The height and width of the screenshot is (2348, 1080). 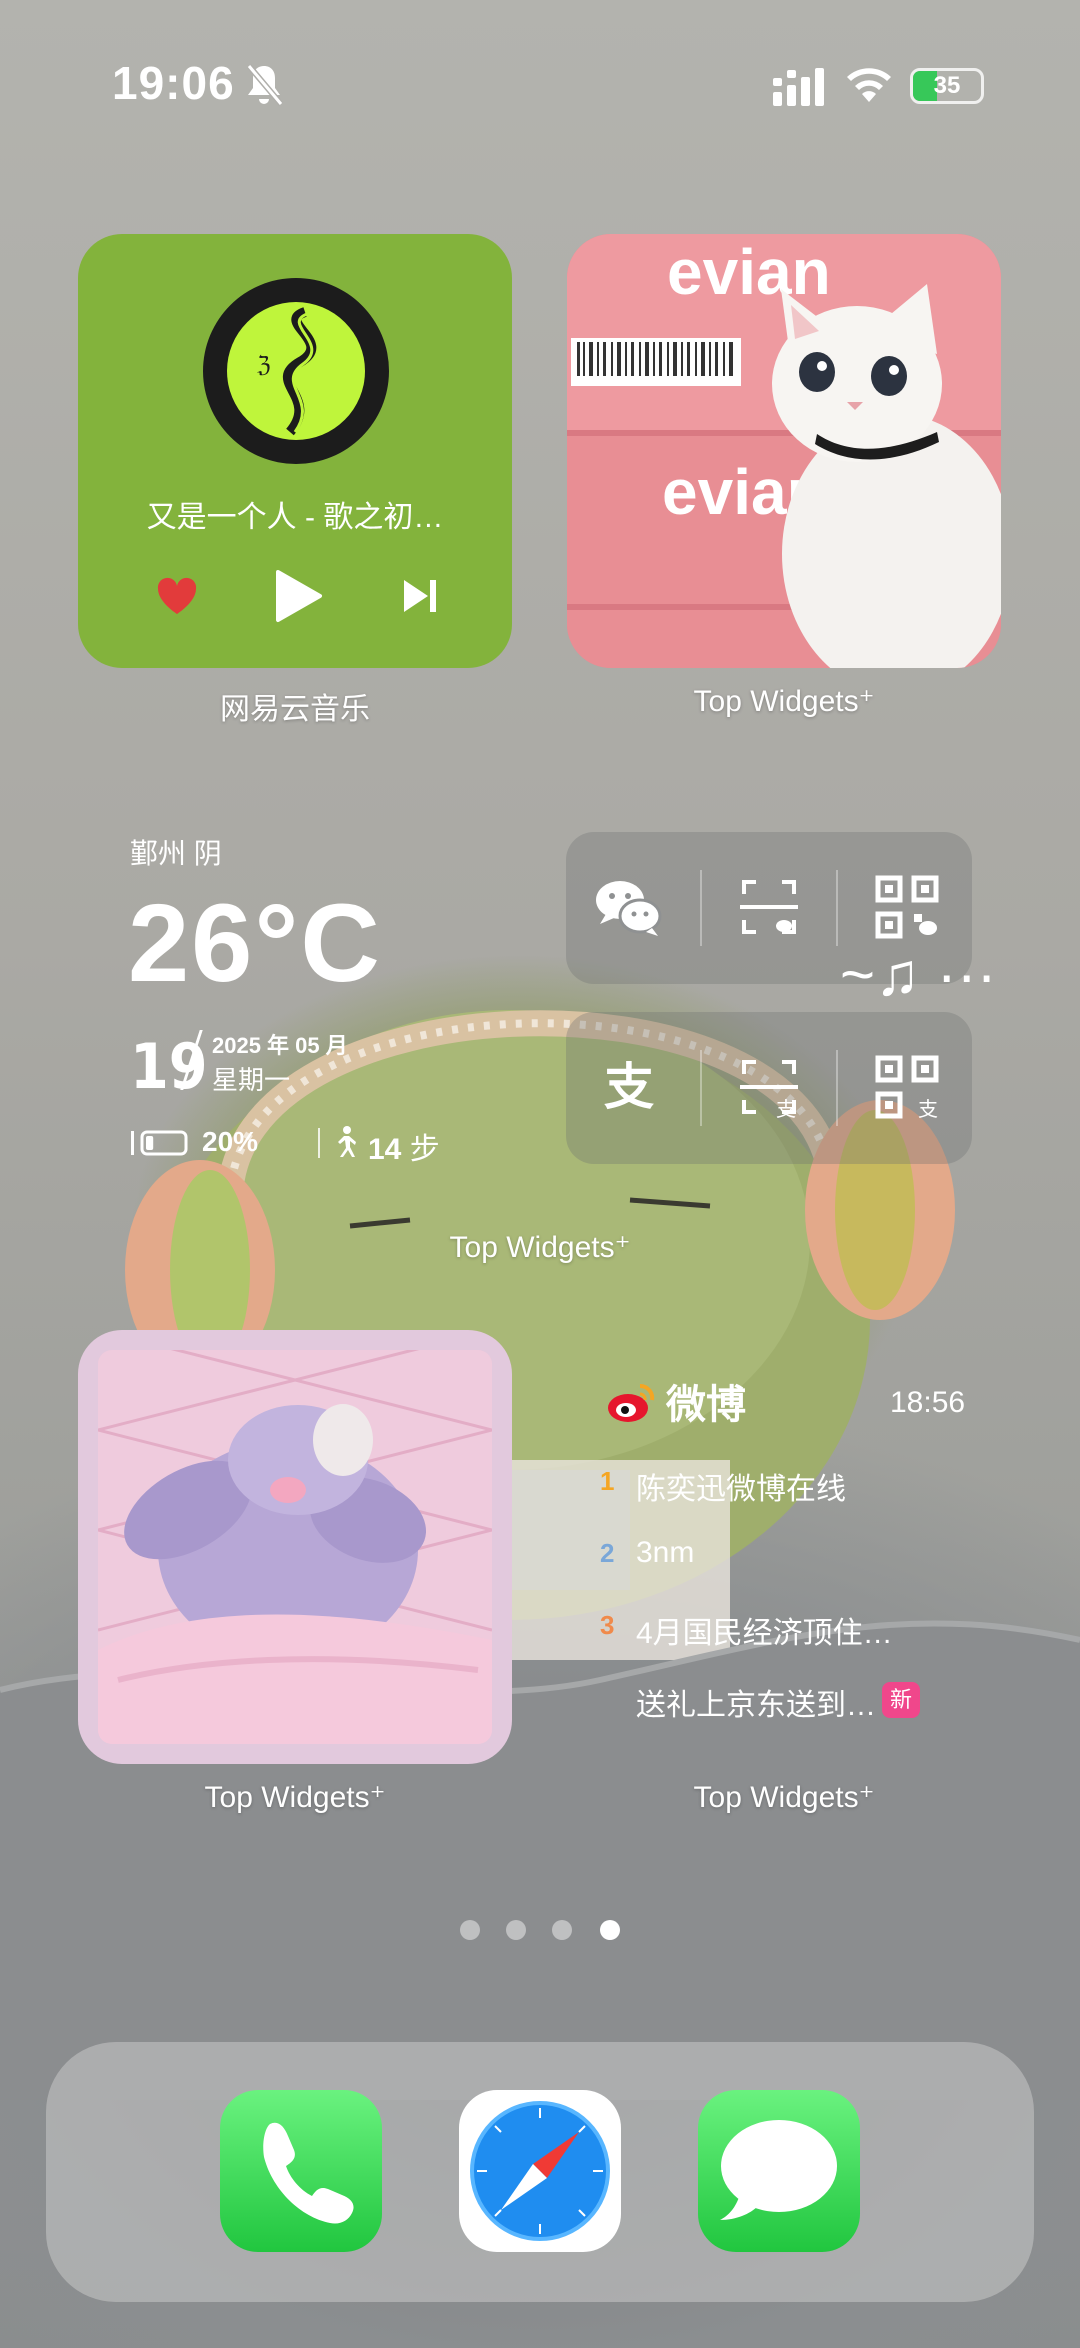 I want to click on phone-app, so click(x=301, y=2171).